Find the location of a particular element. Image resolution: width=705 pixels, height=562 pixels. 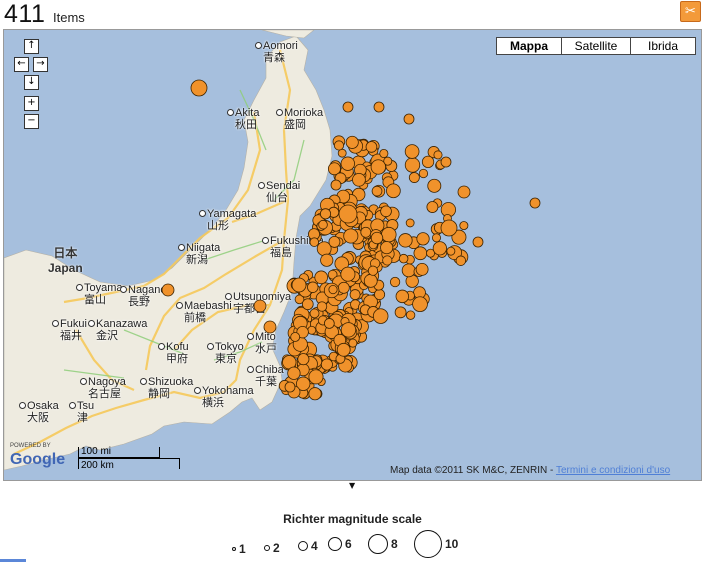

legend-item-6: 6 is located at coordinates (340, 544).